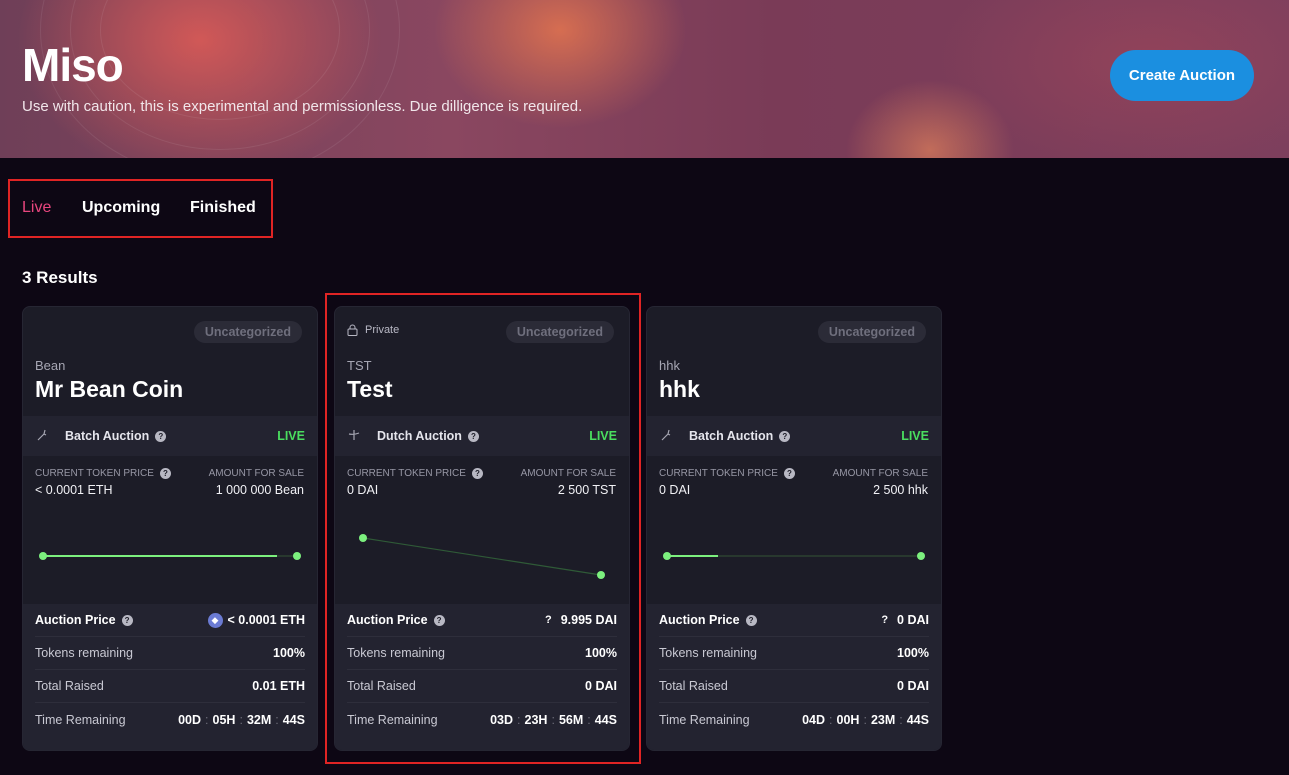 This screenshot has width=1289, height=775. I want to click on countdown-timer: 04D: 00H: 23M: 44S, so click(865, 719).